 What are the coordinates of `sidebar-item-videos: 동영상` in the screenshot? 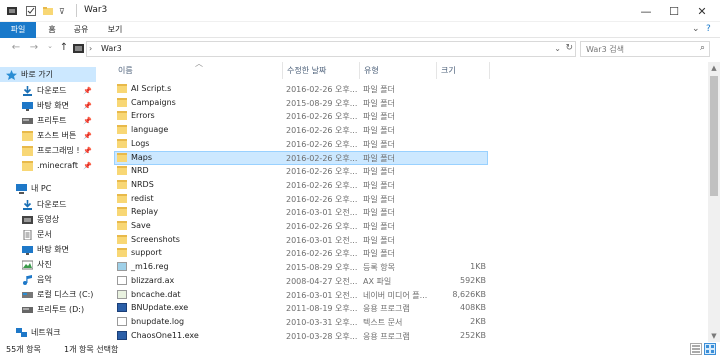 It's located at (48, 219).